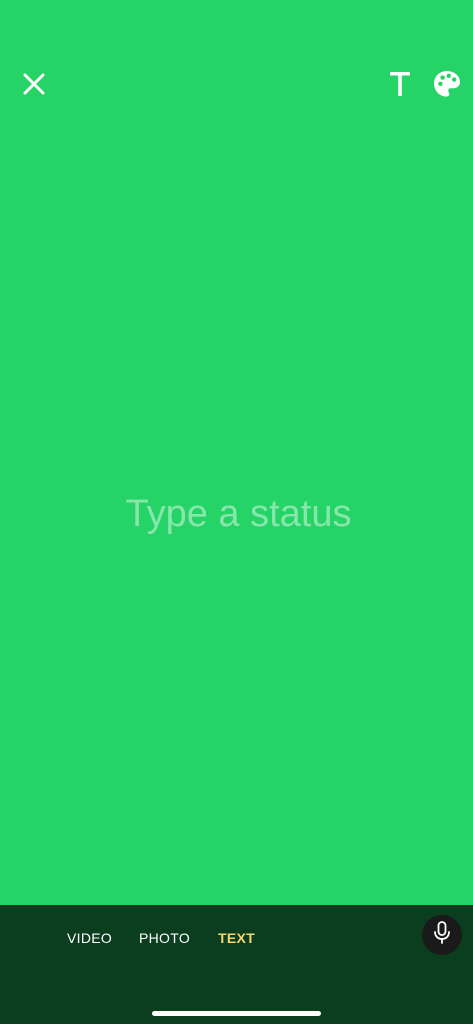 The width and height of the screenshot is (473, 1024). I want to click on status-text-input, so click(238, 514).